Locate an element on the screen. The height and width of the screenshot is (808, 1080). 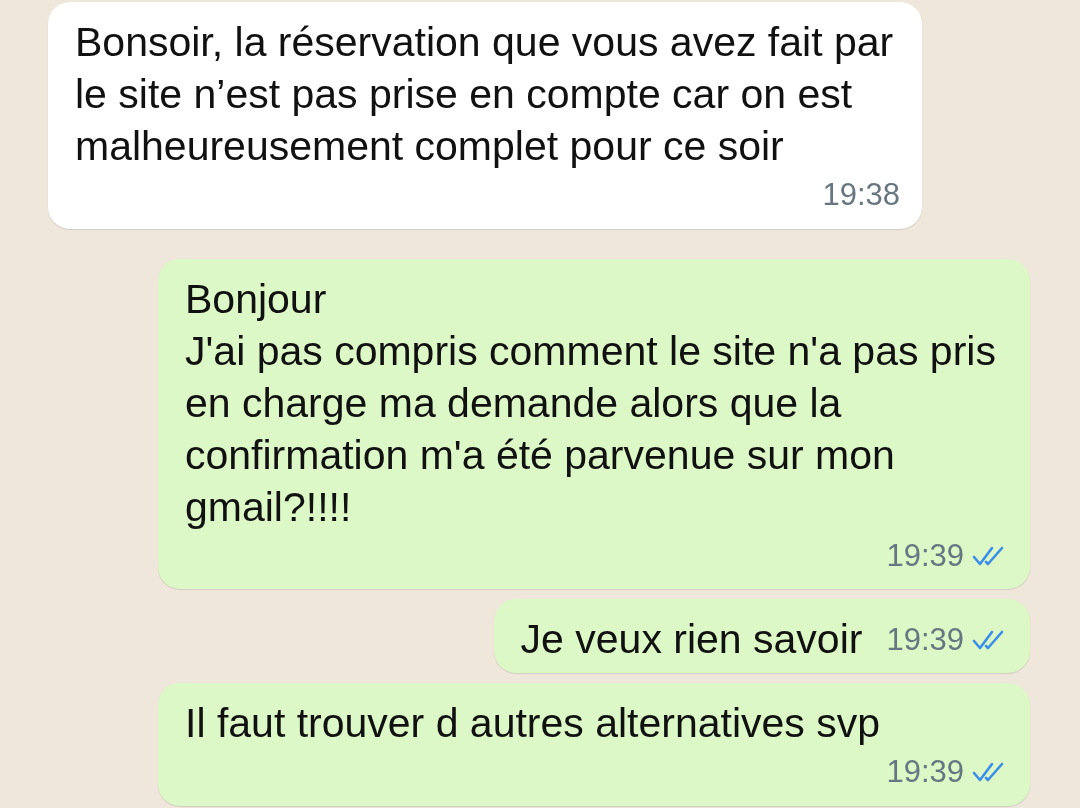
message-text: Je veux rien savoir is located at coordinates (691, 639).